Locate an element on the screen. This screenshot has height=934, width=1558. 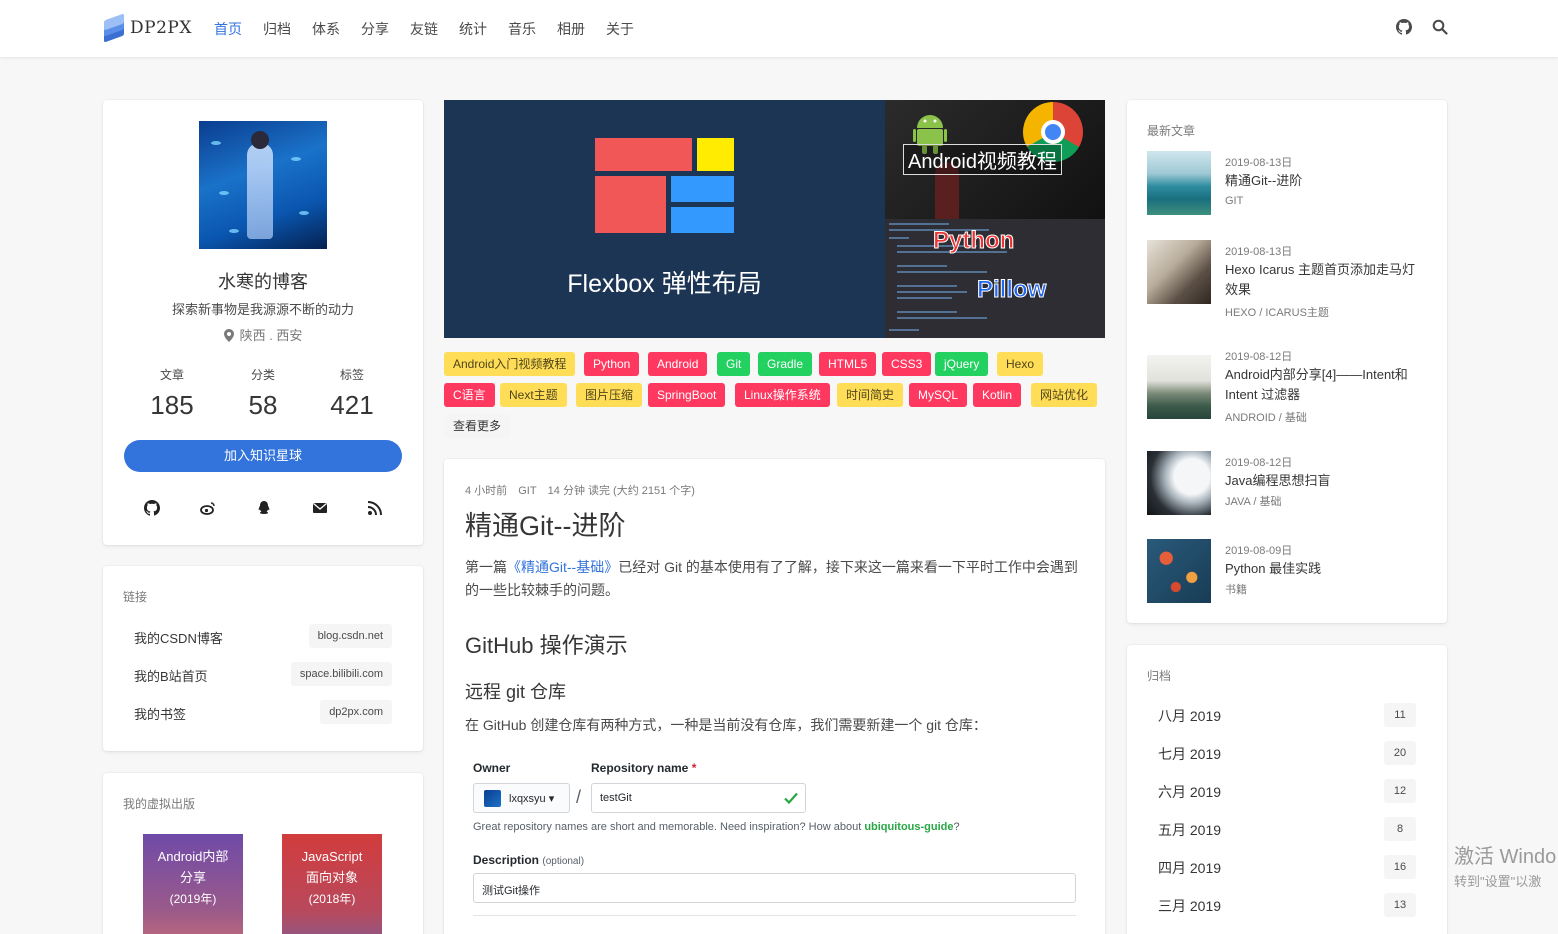
link-row-bilibili: 我的B站首页 space.bilibili.com is located at coordinates (263, 674).